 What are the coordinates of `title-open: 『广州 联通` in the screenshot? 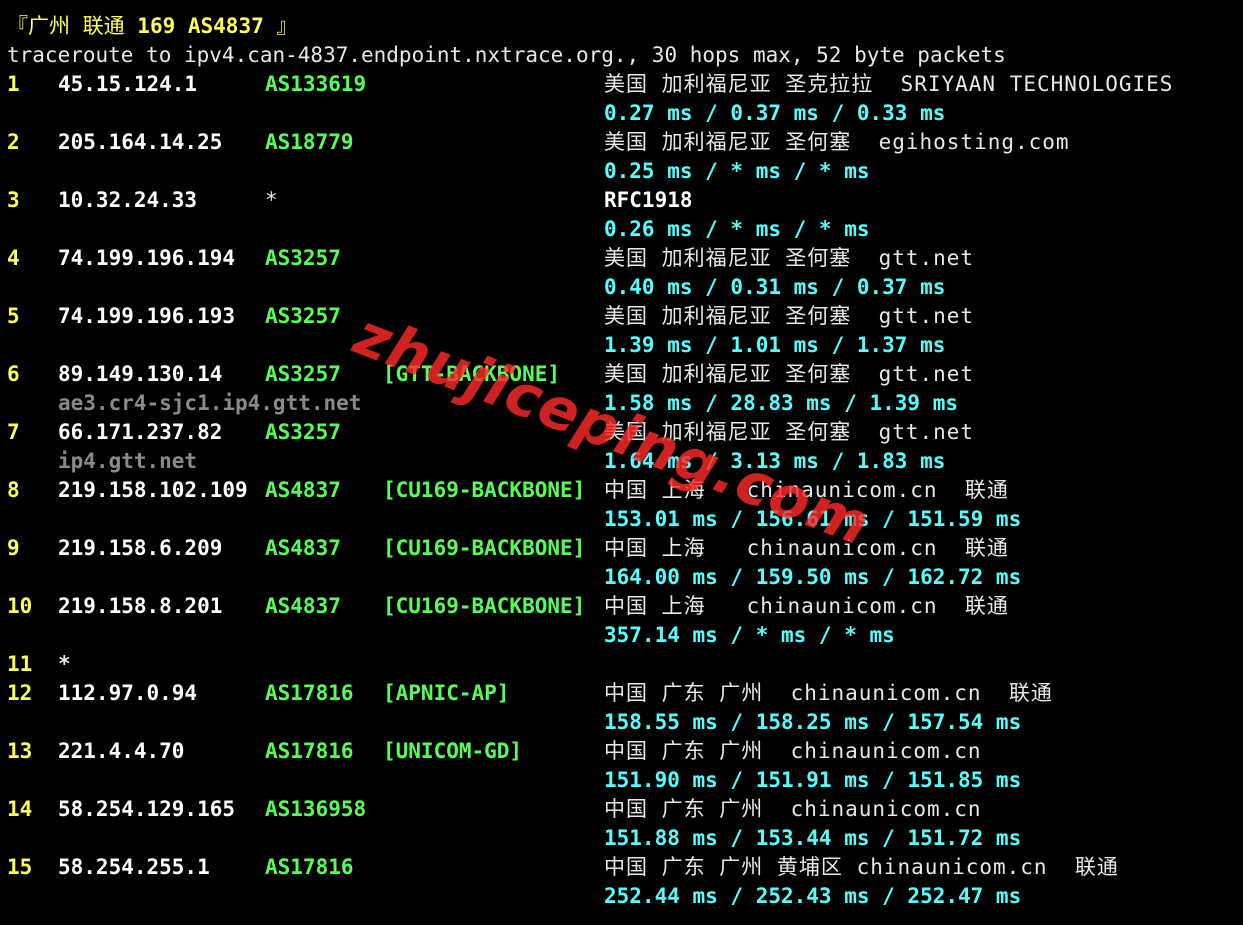 It's located at (72, 26).